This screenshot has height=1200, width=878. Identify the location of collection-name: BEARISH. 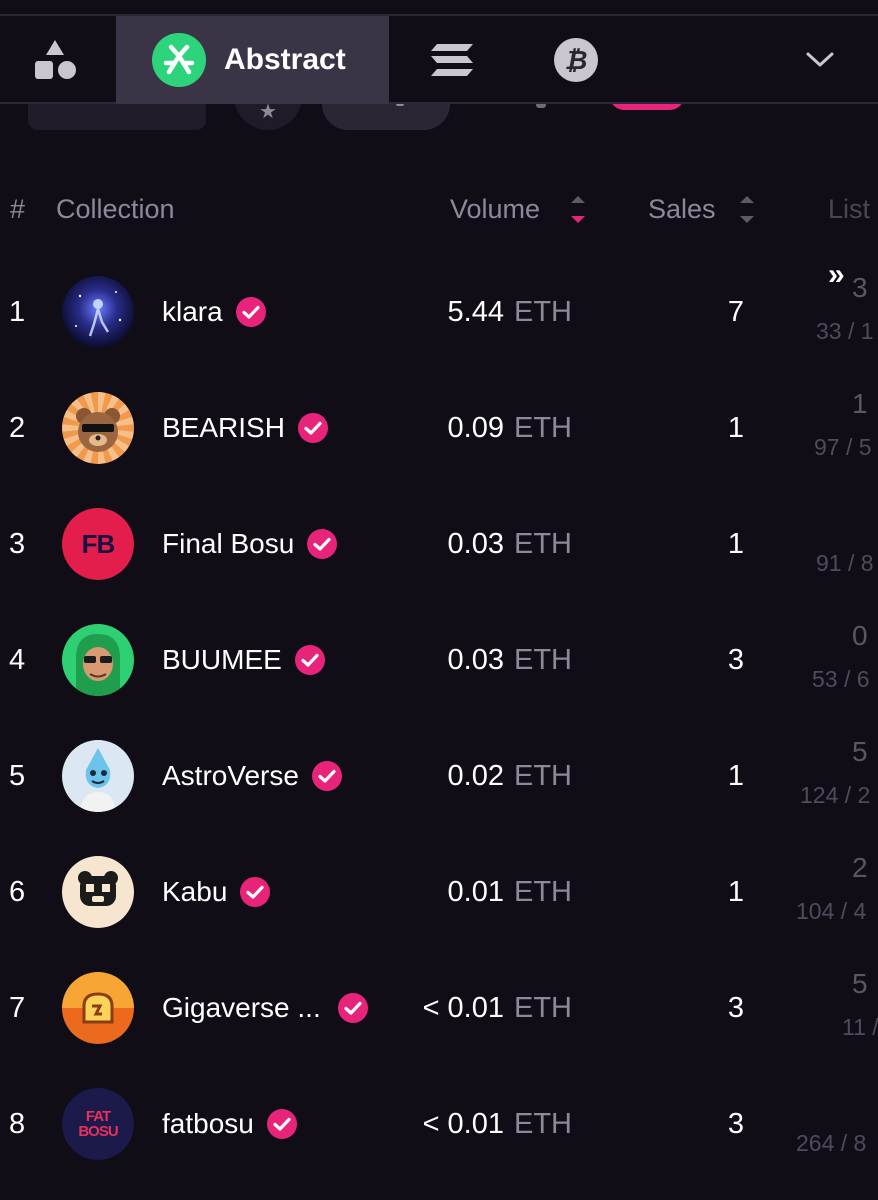
(223, 428).